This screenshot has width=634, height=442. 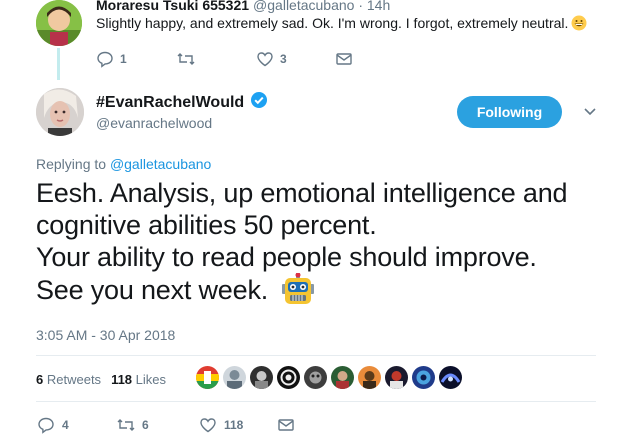 What do you see at coordinates (298, 292) in the screenshot?
I see `robot-face-emoji-icon` at bounding box center [298, 292].